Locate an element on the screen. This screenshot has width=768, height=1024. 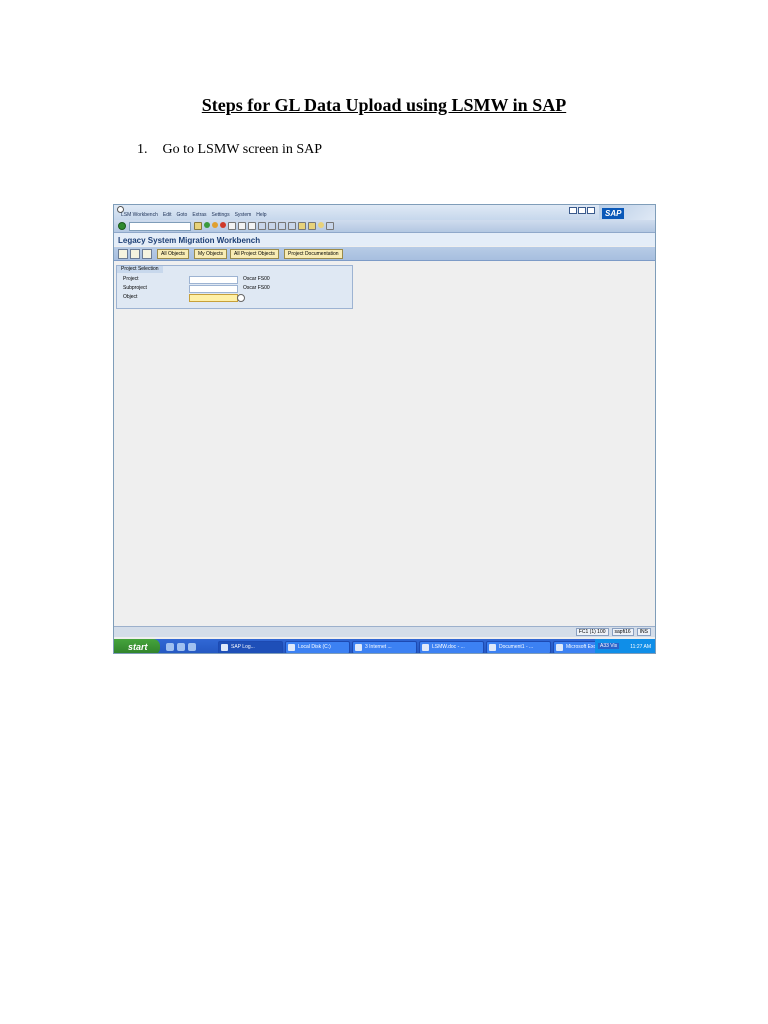
cancel-icon is located at coordinates (223, 225).